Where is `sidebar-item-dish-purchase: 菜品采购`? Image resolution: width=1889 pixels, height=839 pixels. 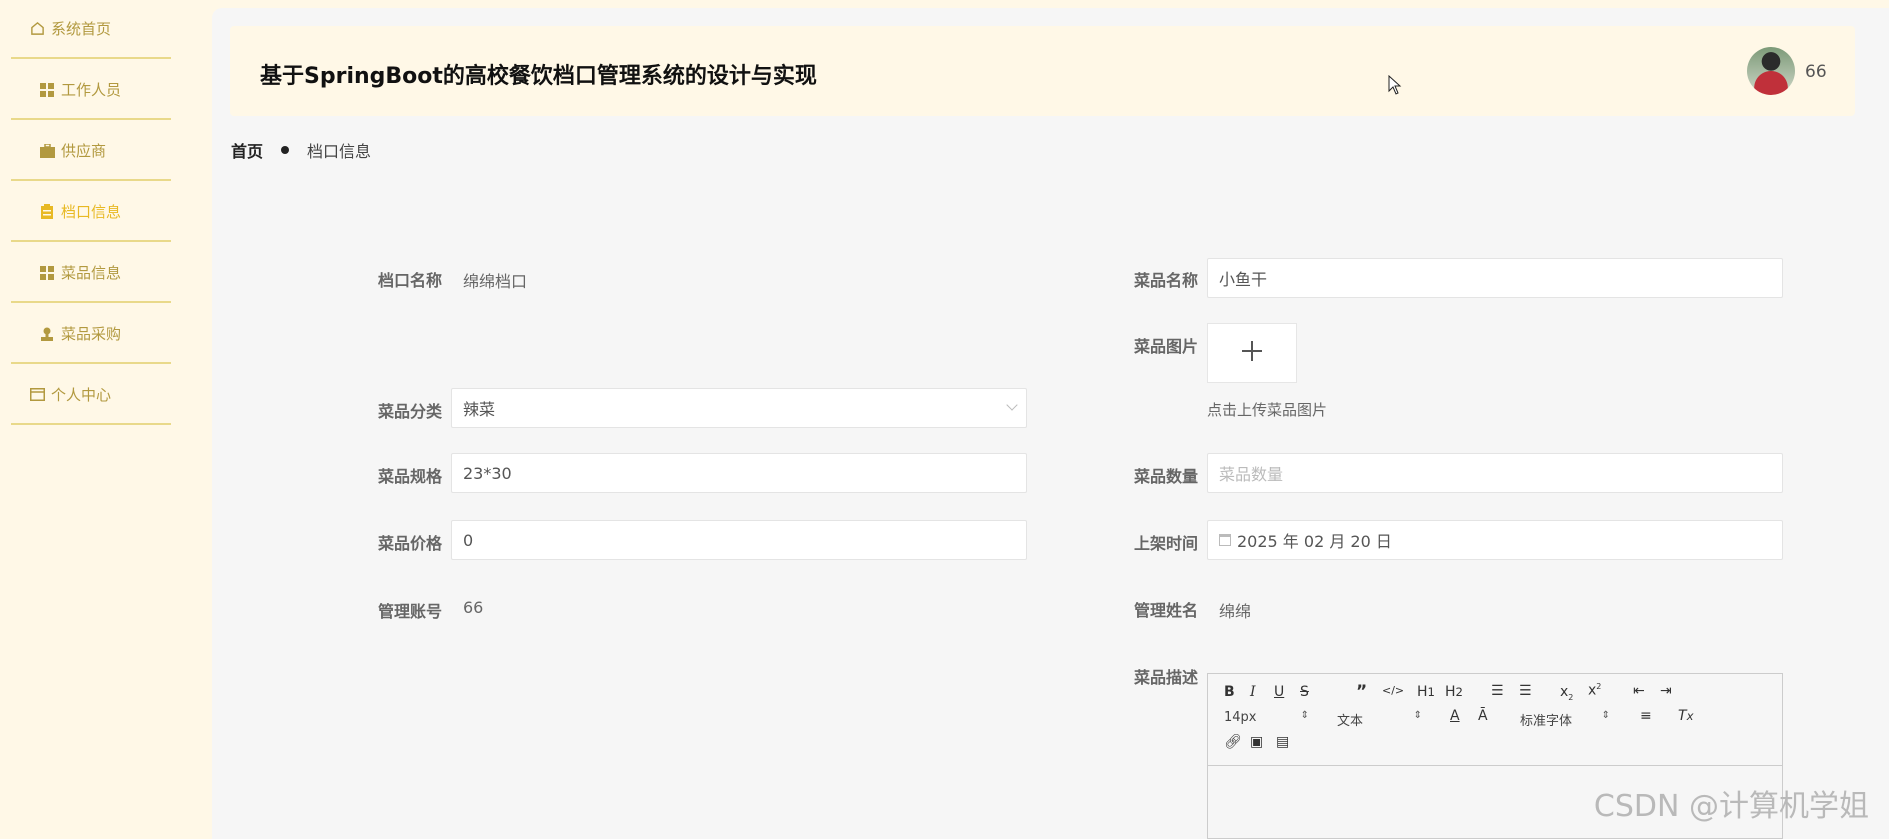 sidebar-item-dish-purchase: 菜品采购 is located at coordinates (91, 334).